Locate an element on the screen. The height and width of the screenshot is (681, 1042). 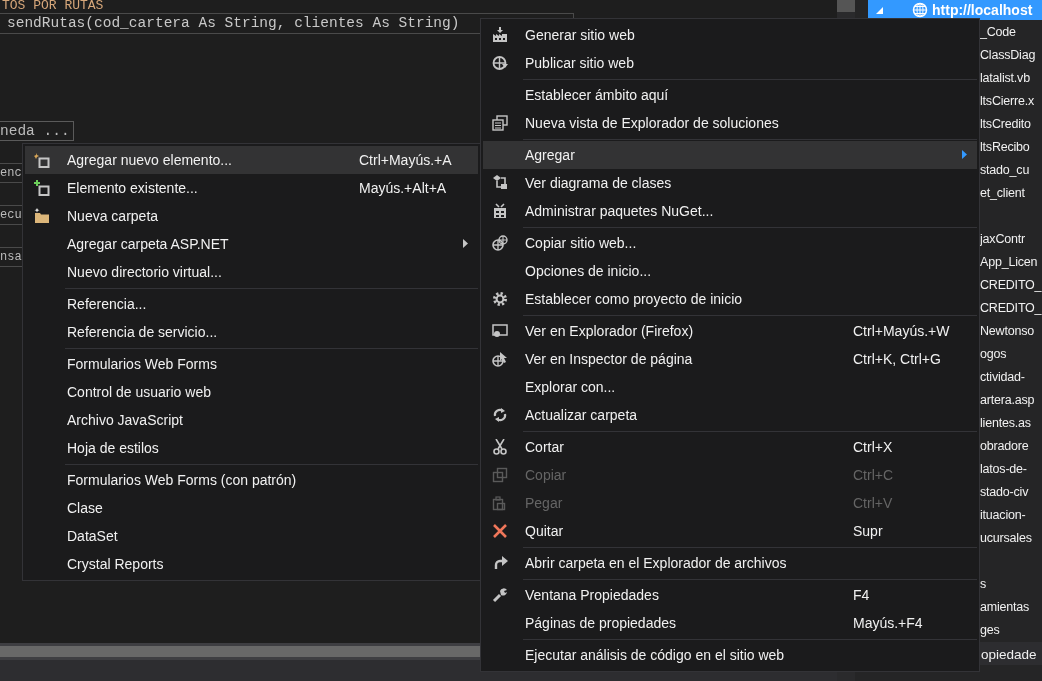
menu-item: Actualizar carpeta is located at coordinates (730, 415).